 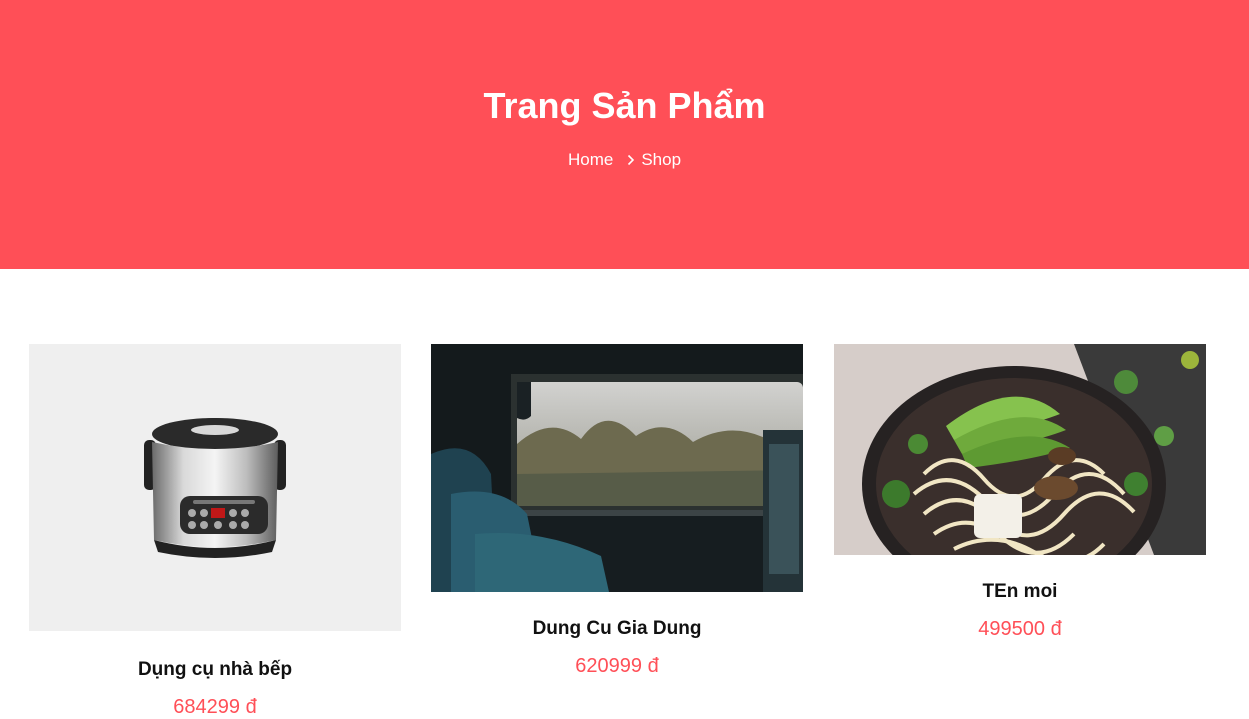 I want to click on product-price: 620999 đ, so click(x=617, y=666).